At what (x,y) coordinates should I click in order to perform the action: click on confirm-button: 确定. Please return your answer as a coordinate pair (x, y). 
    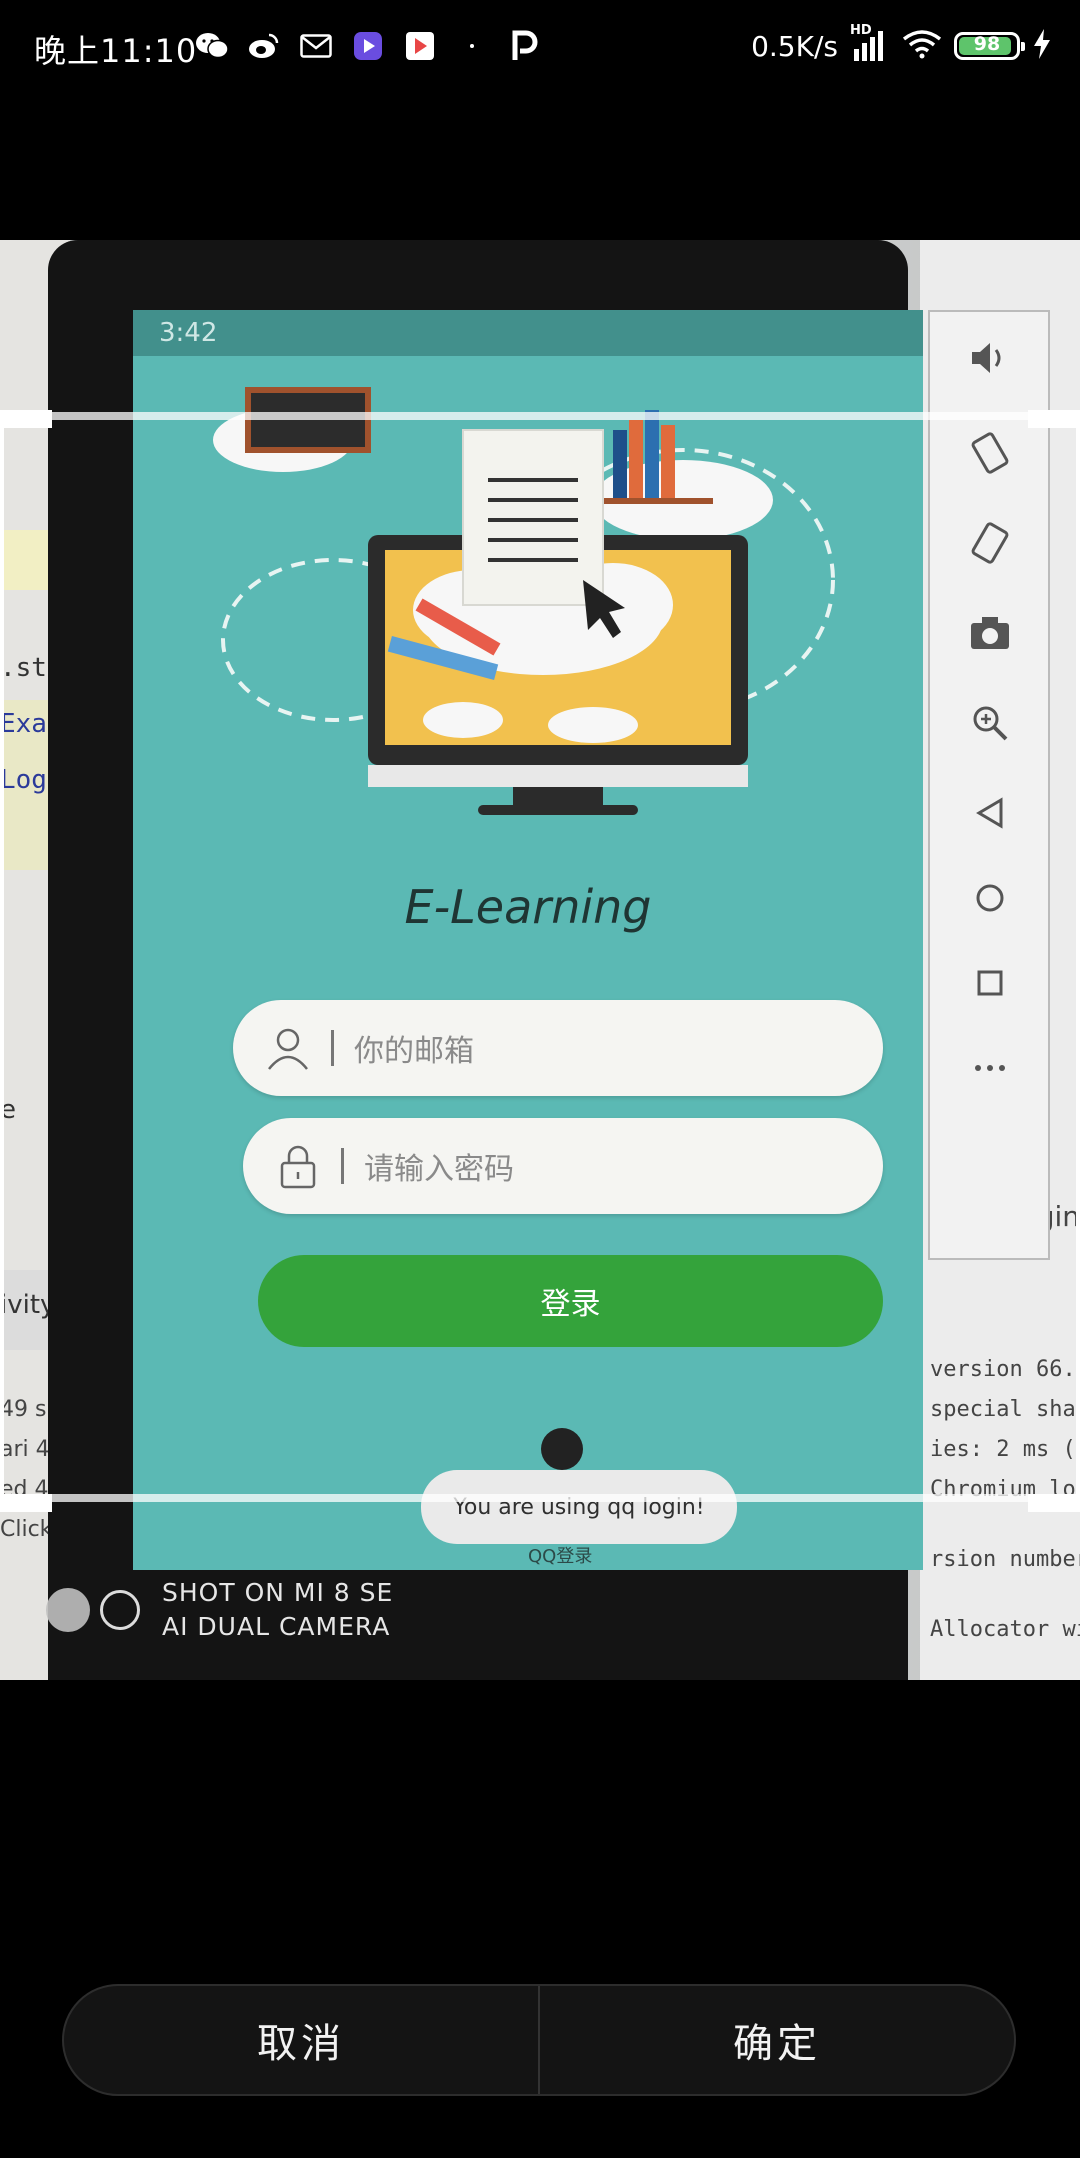
    Looking at the image, I should click on (777, 2040).